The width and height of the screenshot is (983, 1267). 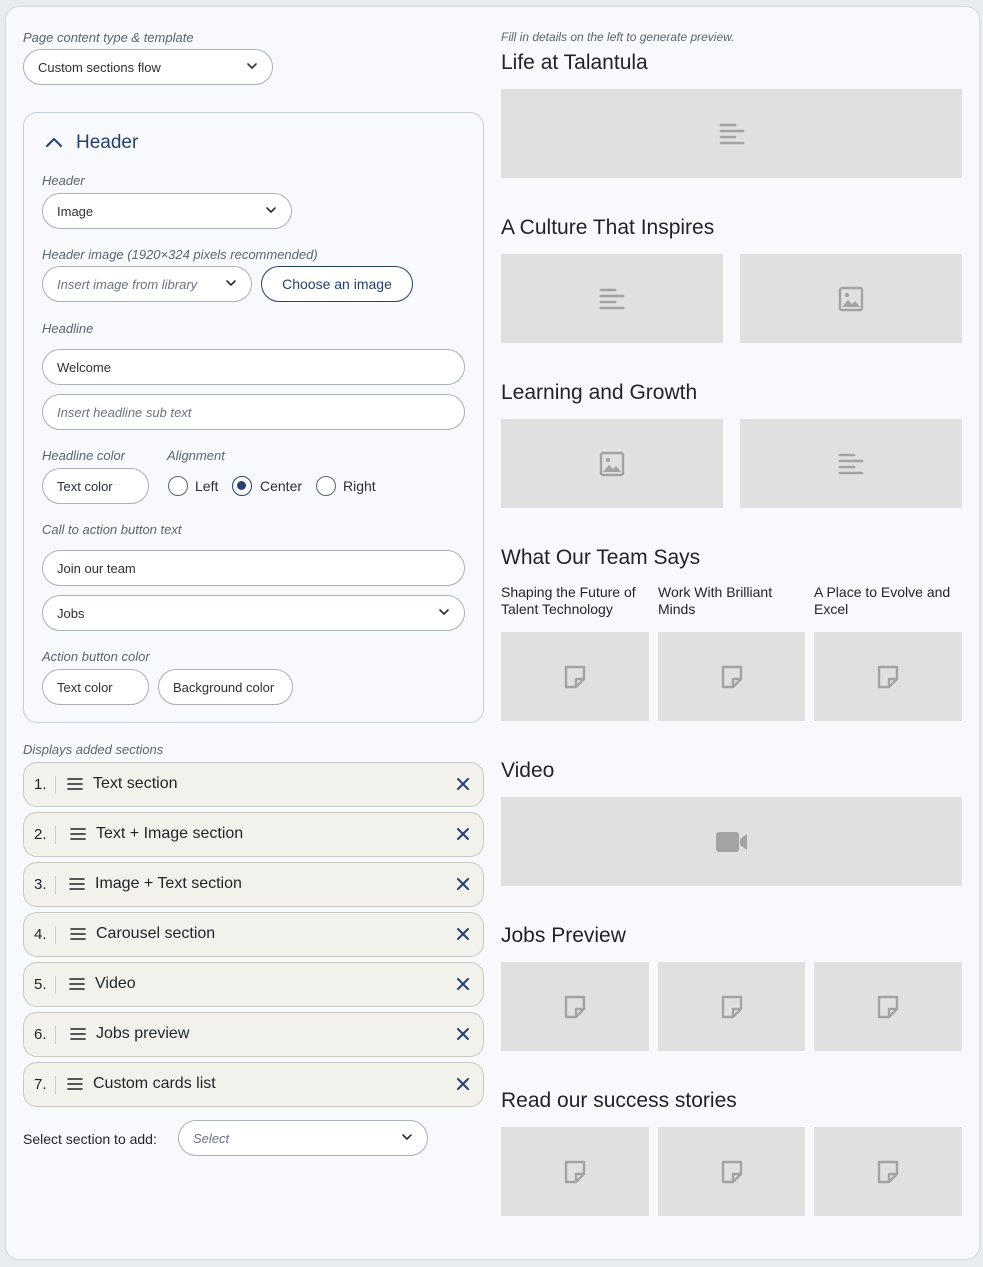 What do you see at coordinates (40, 1084) in the screenshot?
I see `section-number: 7.` at bounding box center [40, 1084].